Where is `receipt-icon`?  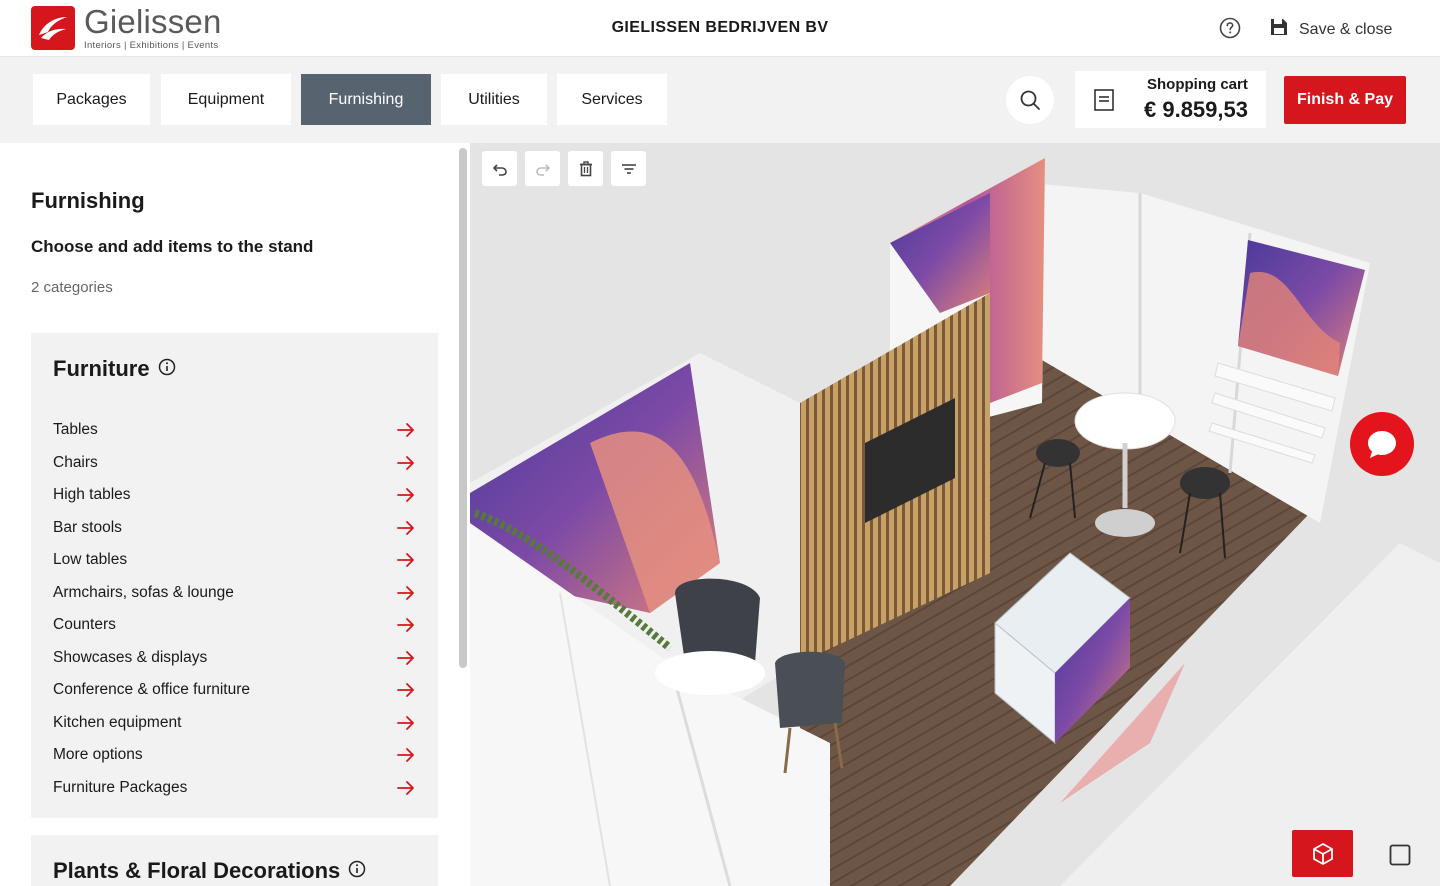 receipt-icon is located at coordinates (1104, 102).